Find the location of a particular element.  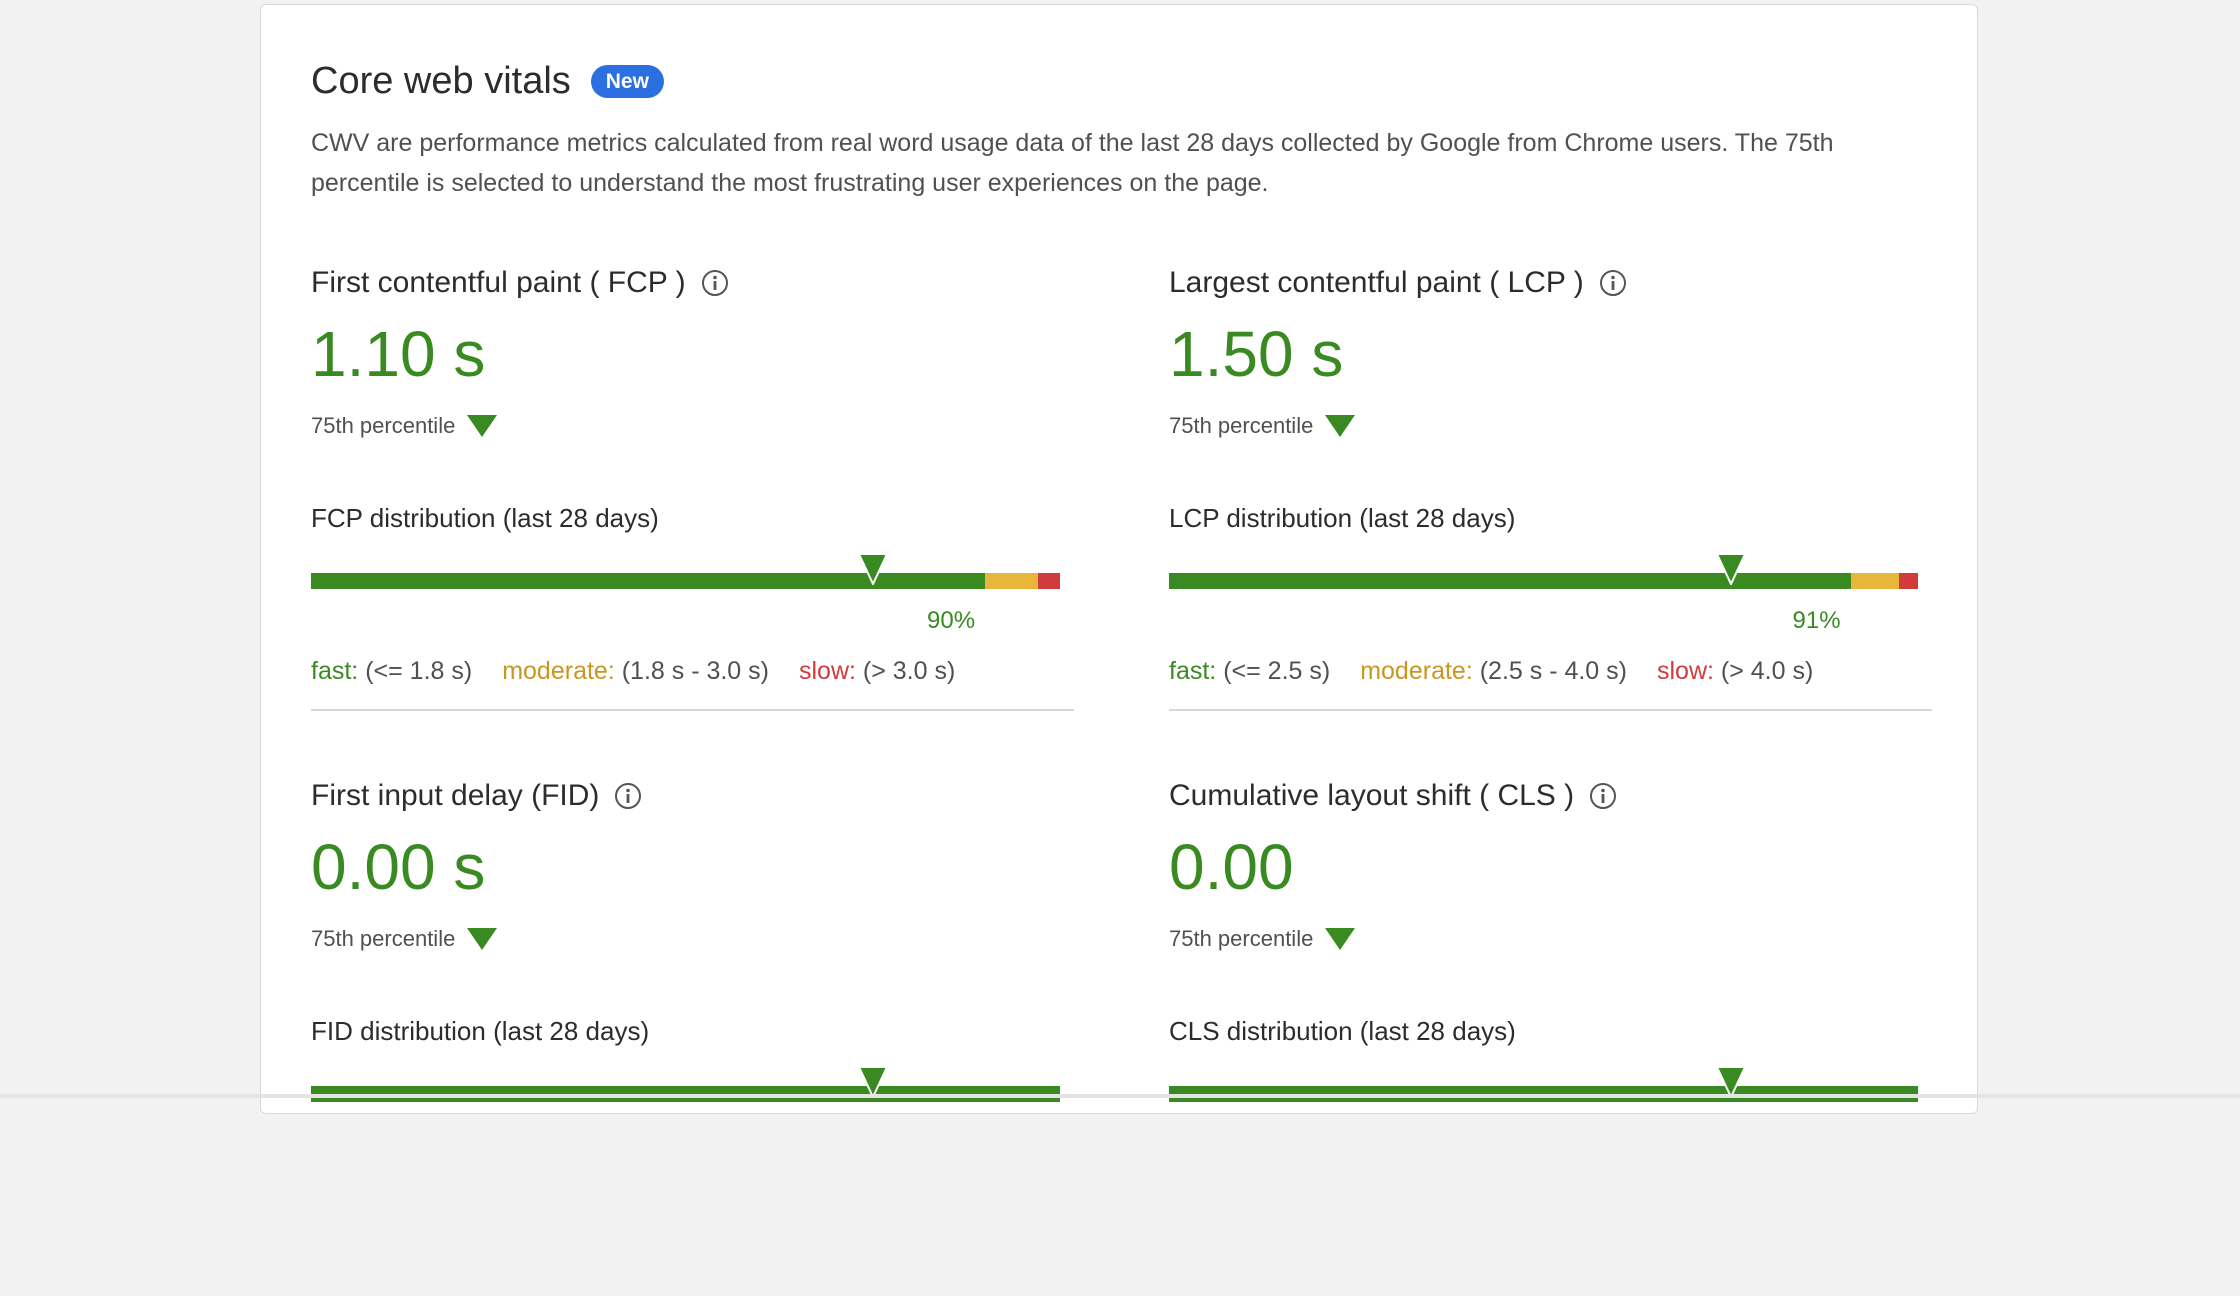

metric-title-cls: Cumulative layout shift ( CLS ) is located at coordinates (1393, 796).